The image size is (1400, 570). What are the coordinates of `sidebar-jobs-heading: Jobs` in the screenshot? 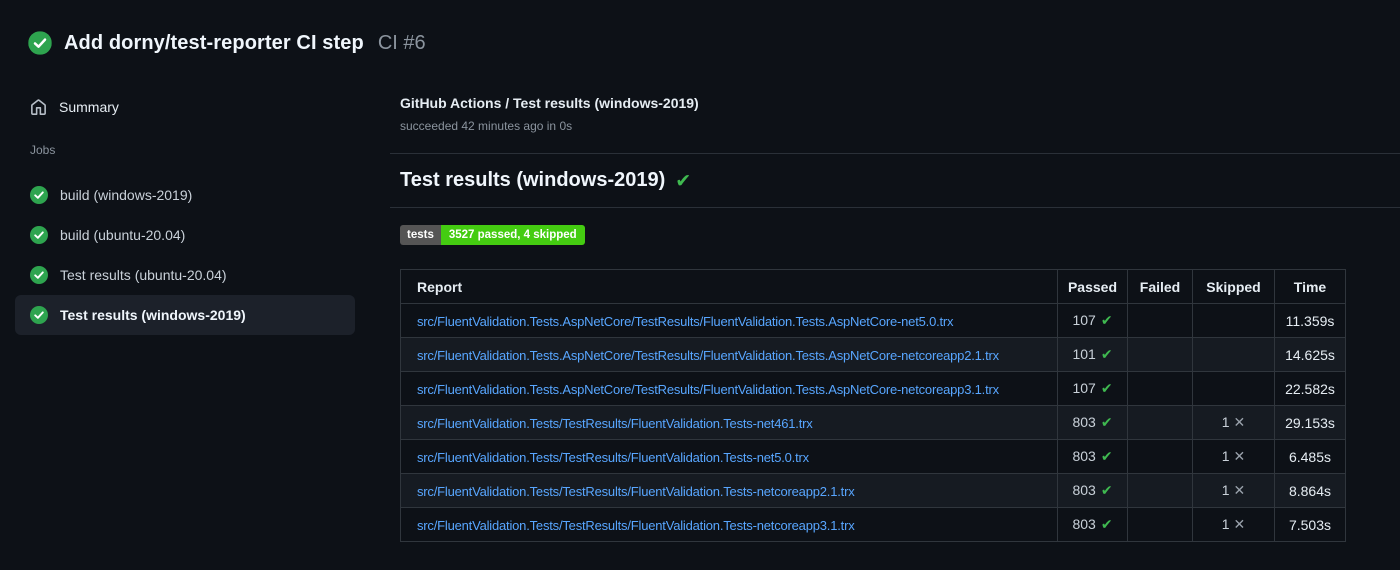 It's located at (43, 150).